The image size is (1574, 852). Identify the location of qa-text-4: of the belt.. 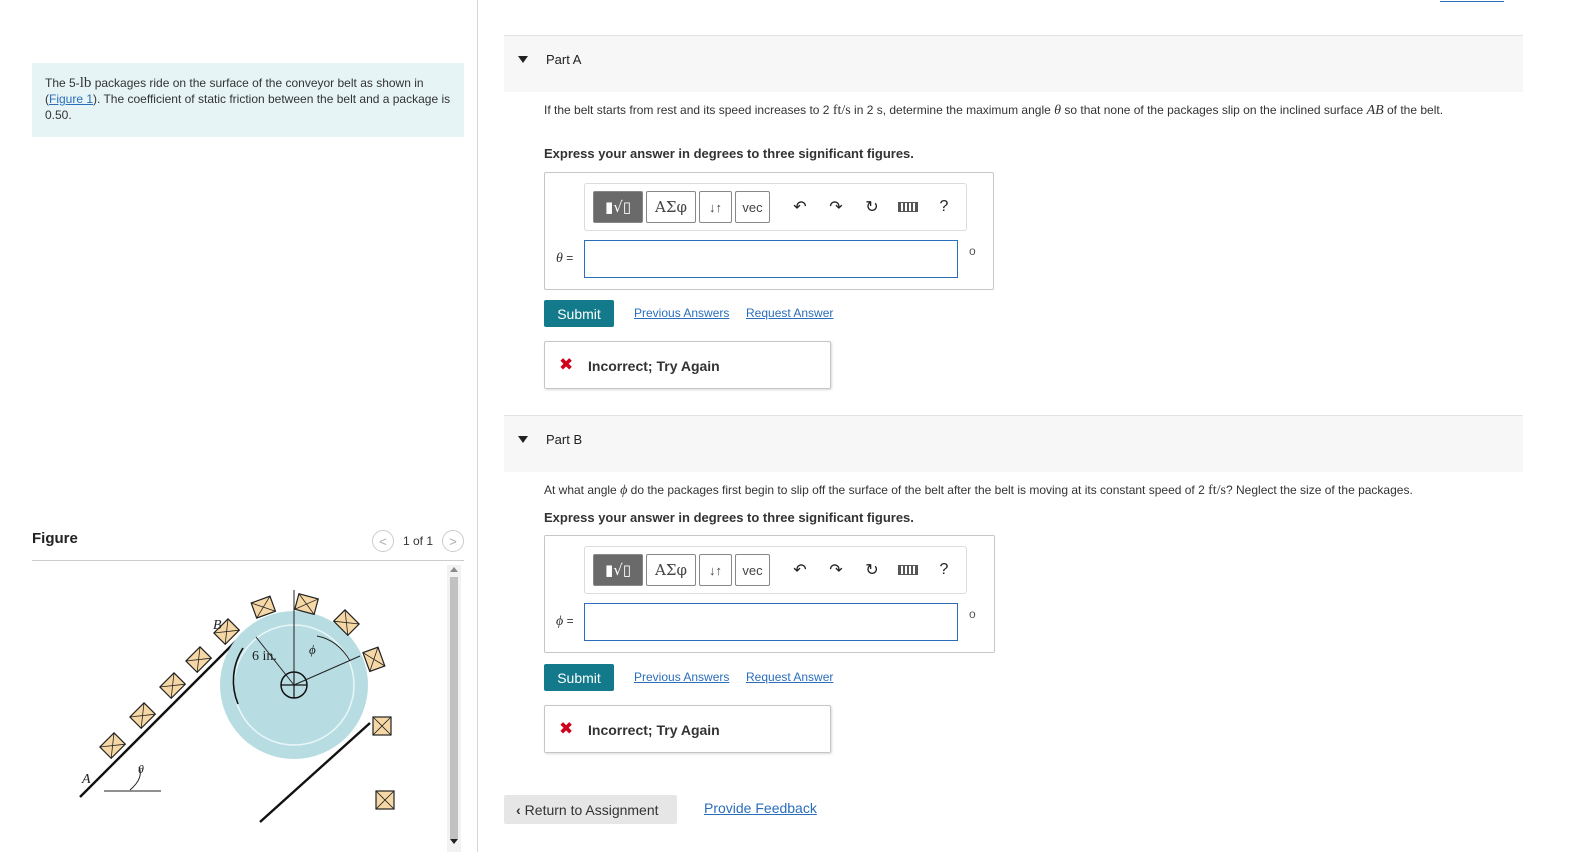
(1413, 110).